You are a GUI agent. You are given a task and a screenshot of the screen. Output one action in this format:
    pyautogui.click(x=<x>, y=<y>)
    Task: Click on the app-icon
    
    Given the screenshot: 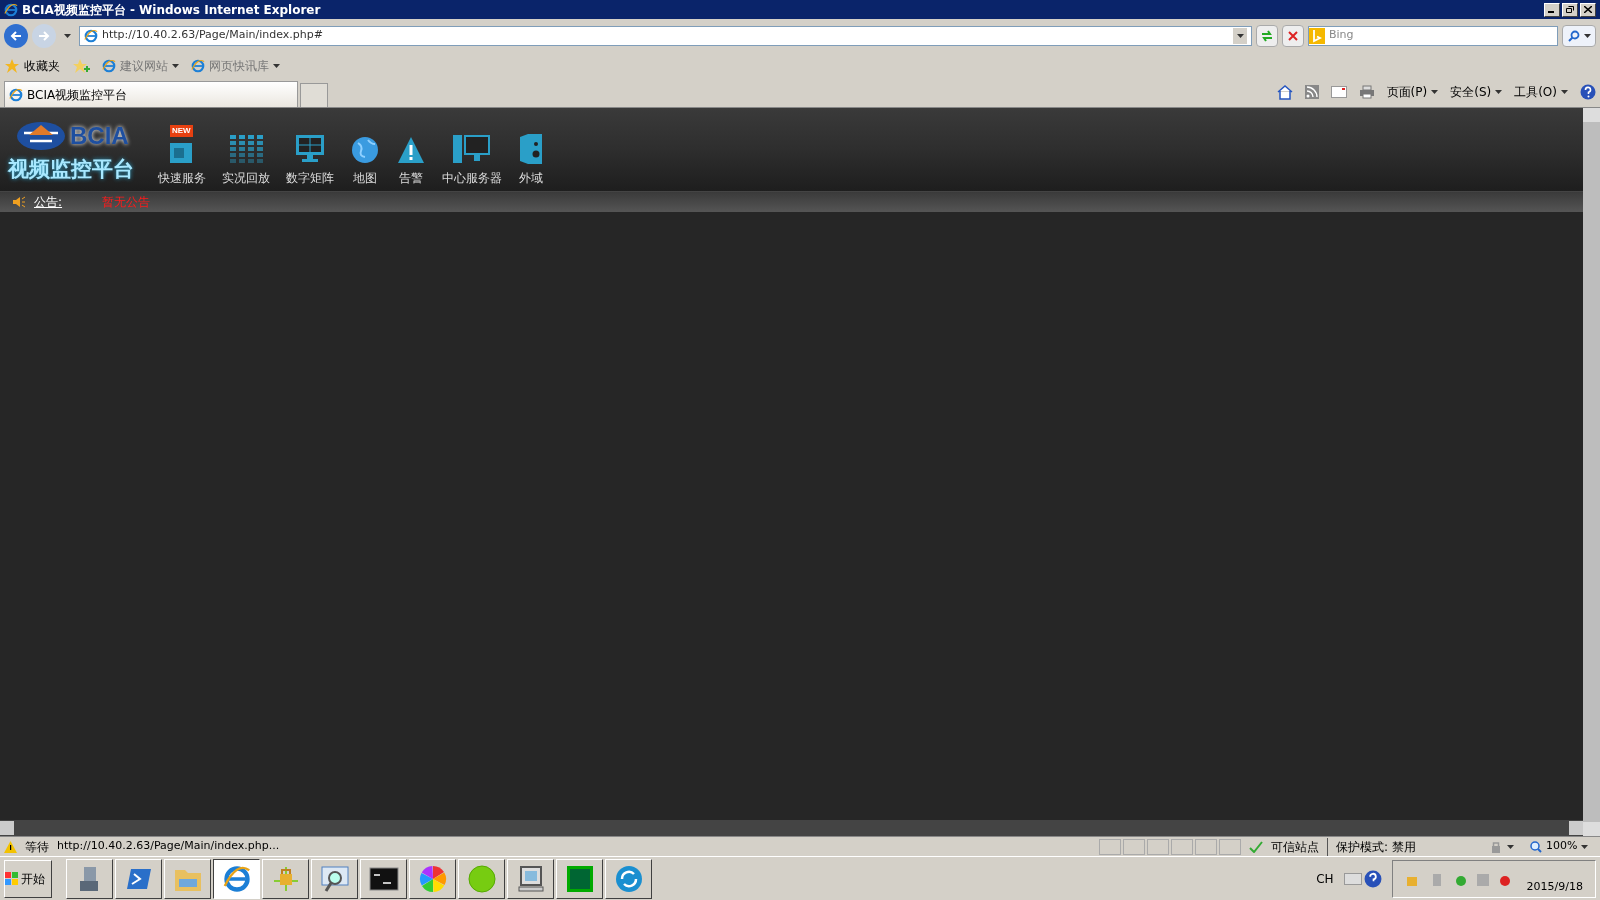 What is the action you would take?
    pyautogui.click(x=579, y=878)
    